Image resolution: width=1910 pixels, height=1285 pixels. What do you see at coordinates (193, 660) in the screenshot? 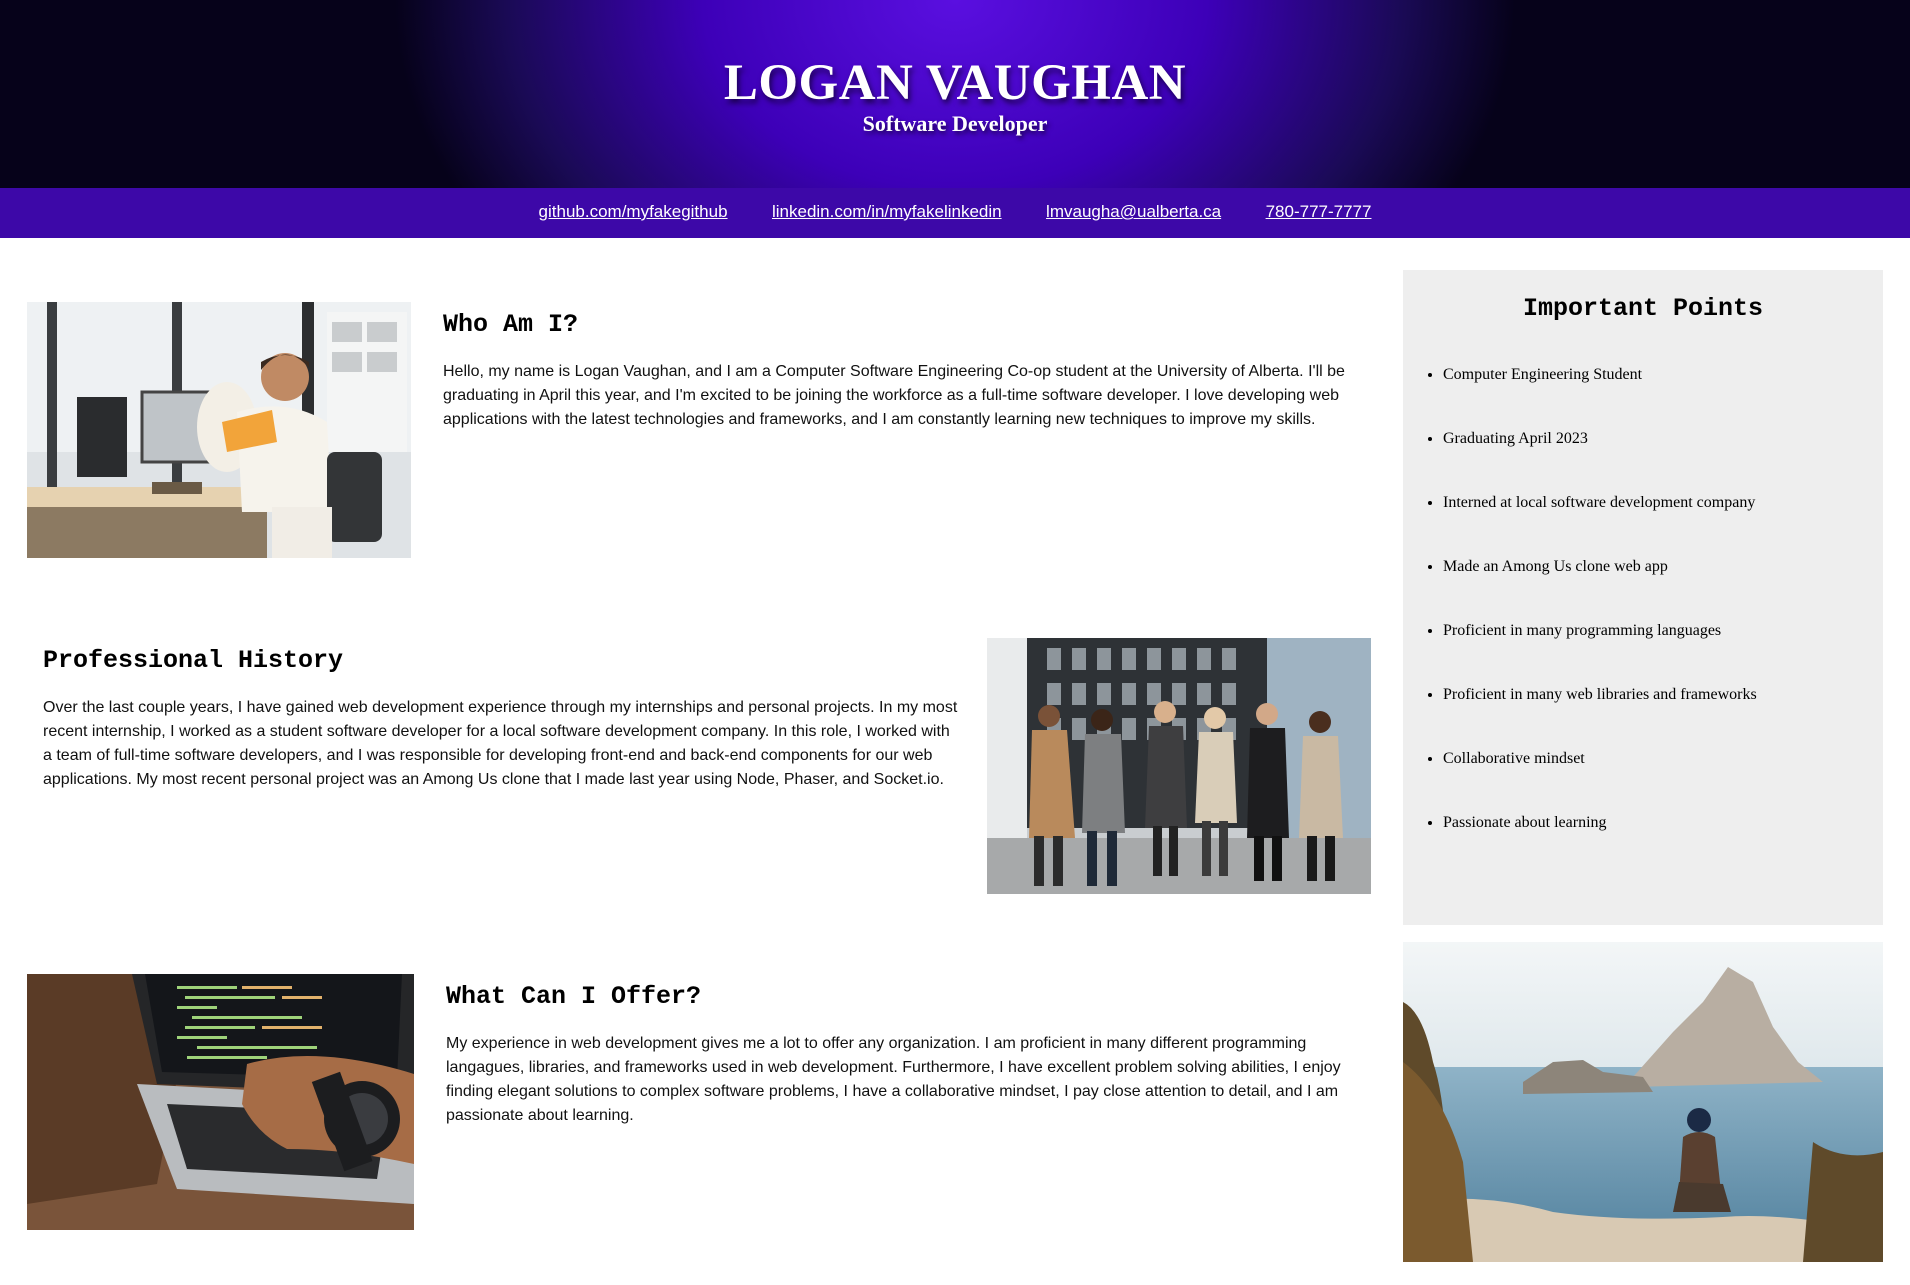
I see `professional-history-heading: Professional History` at bounding box center [193, 660].